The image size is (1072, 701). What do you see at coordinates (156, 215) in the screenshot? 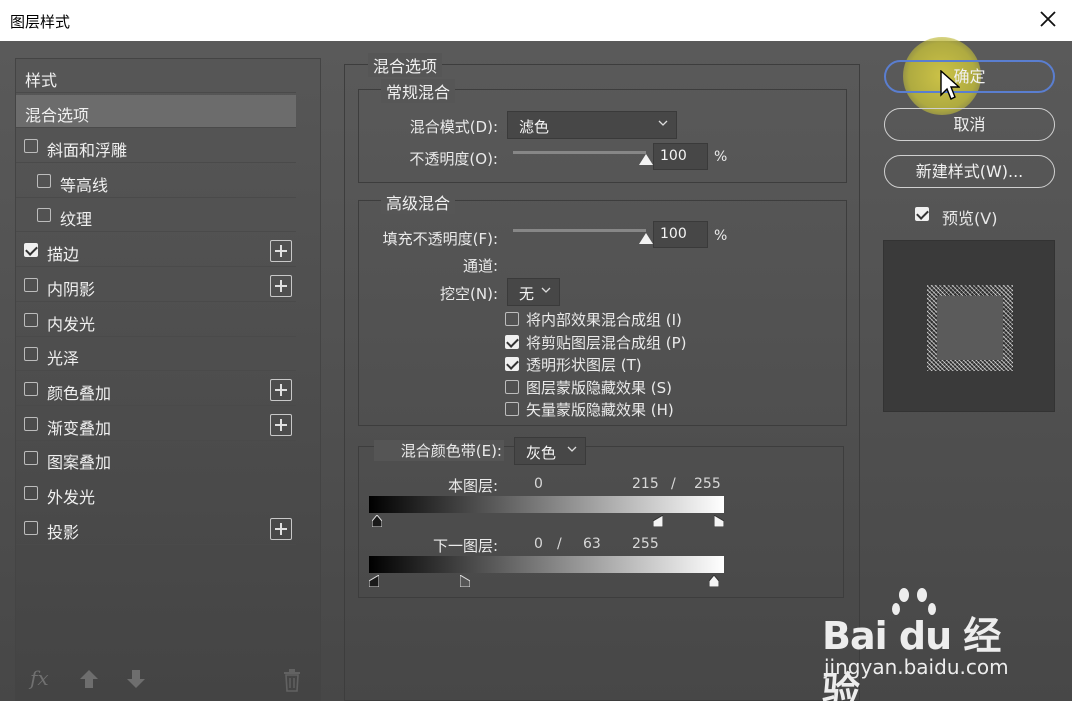
I see `style-item: 纹理` at bounding box center [156, 215].